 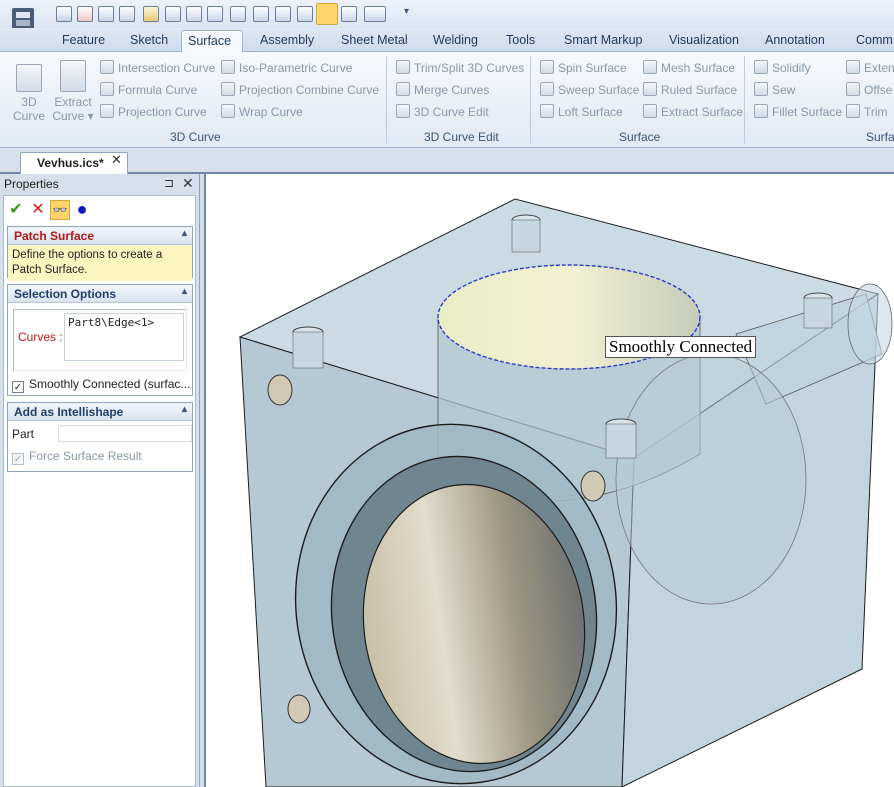 I want to click on extract-surface-button: Extract Surface, so click(x=693, y=111).